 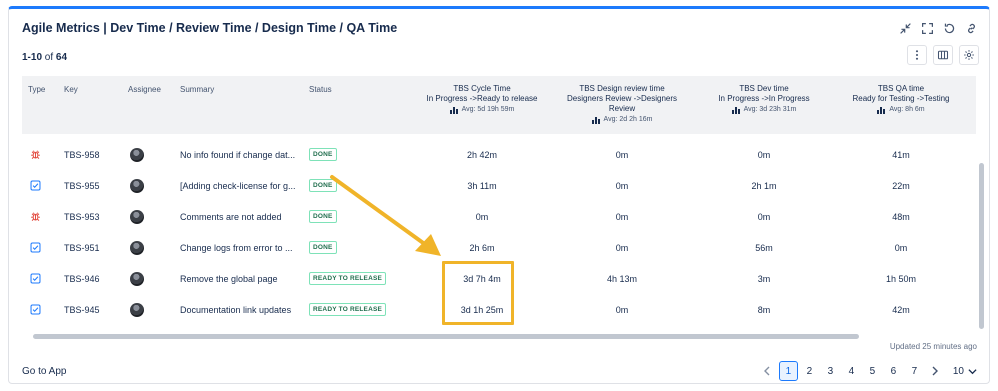 What do you see at coordinates (971, 28) in the screenshot?
I see `link-icon` at bounding box center [971, 28].